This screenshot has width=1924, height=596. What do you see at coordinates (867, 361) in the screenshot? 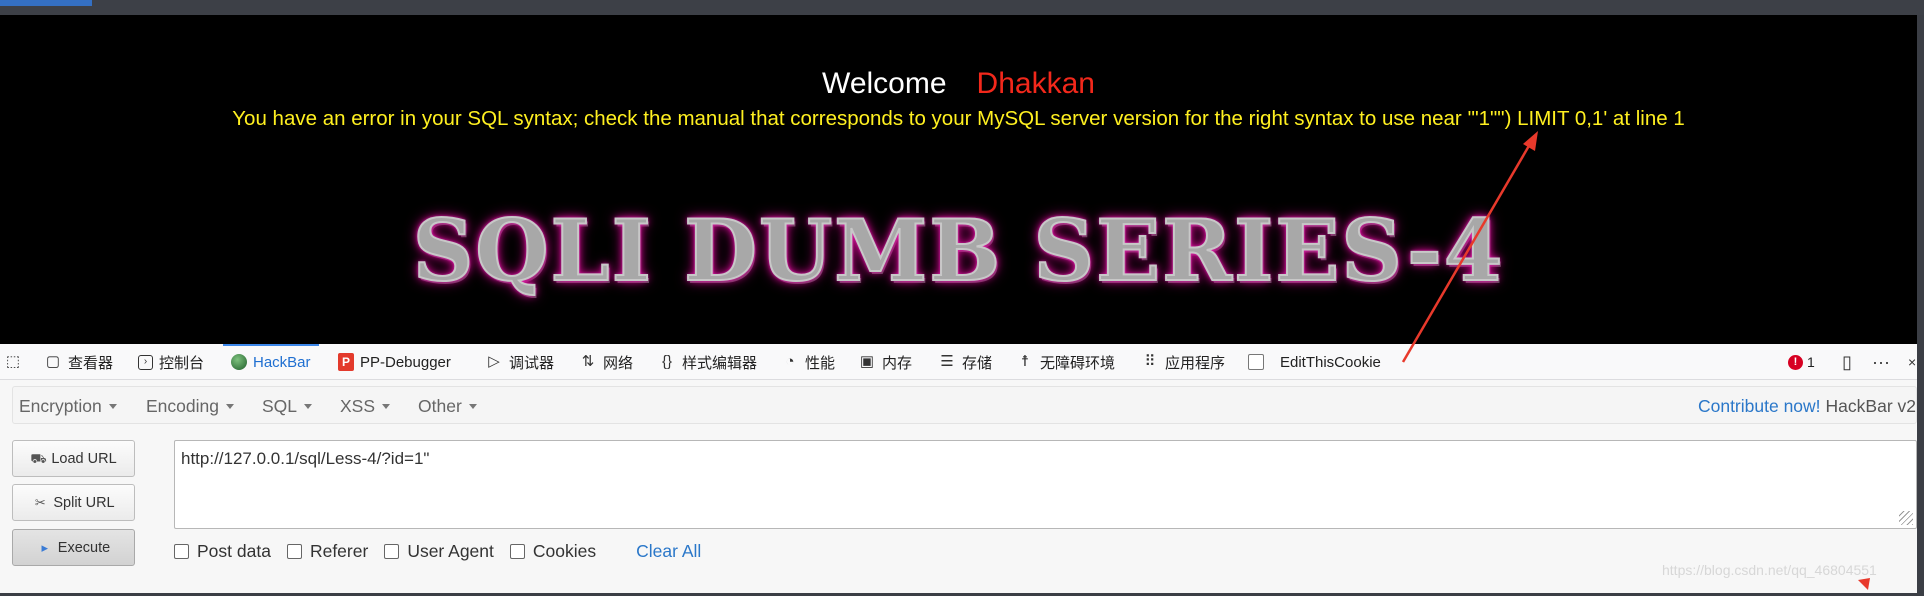
I see `memory-icon: ▣` at bounding box center [867, 361].